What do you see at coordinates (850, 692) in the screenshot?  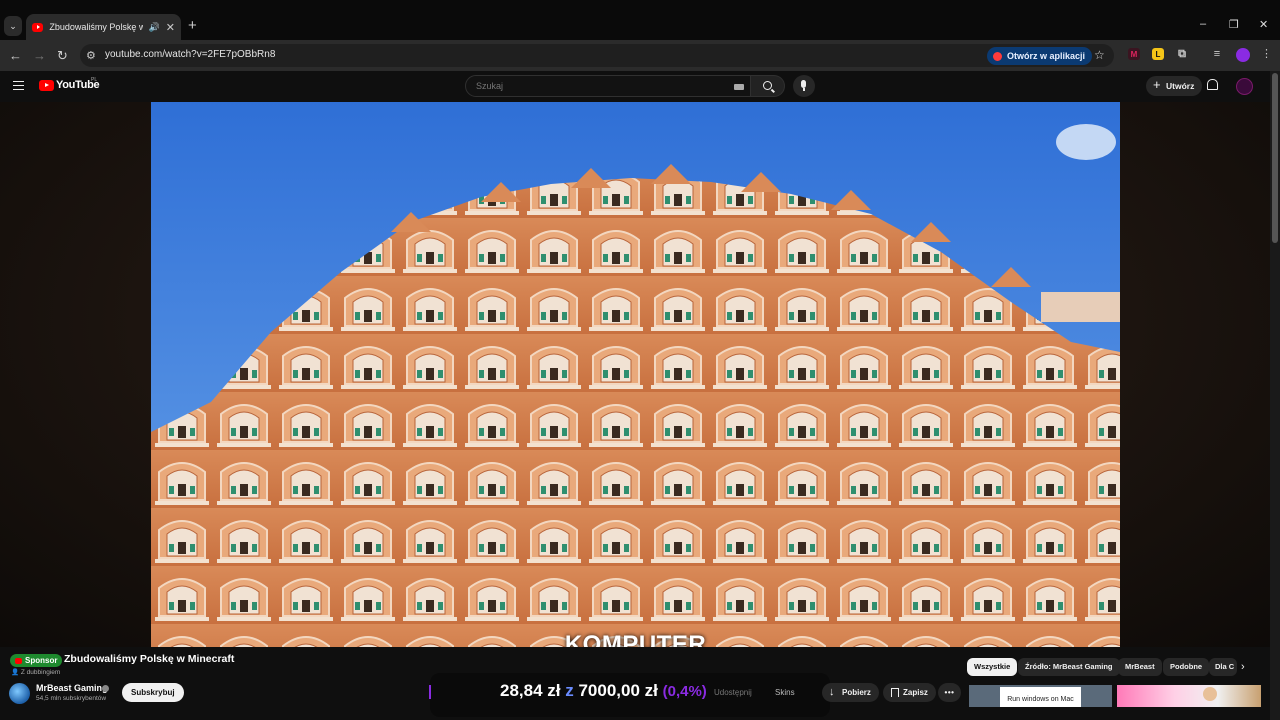 I see `download-button: Pobierz` at bounding box center [850, 692].